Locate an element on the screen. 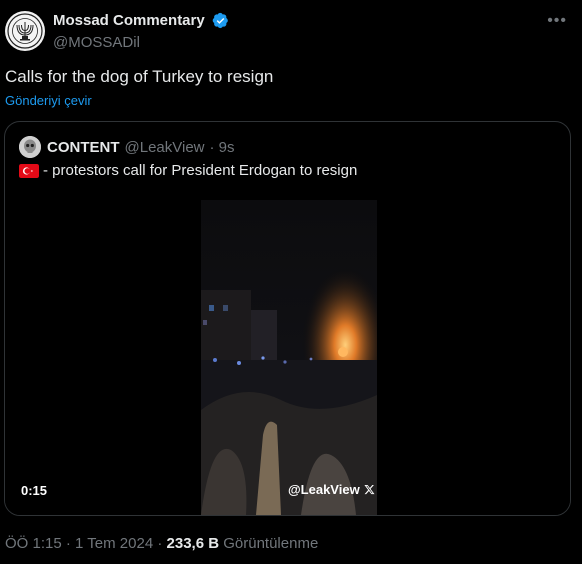  avatar is located at coordinates (25, 31).